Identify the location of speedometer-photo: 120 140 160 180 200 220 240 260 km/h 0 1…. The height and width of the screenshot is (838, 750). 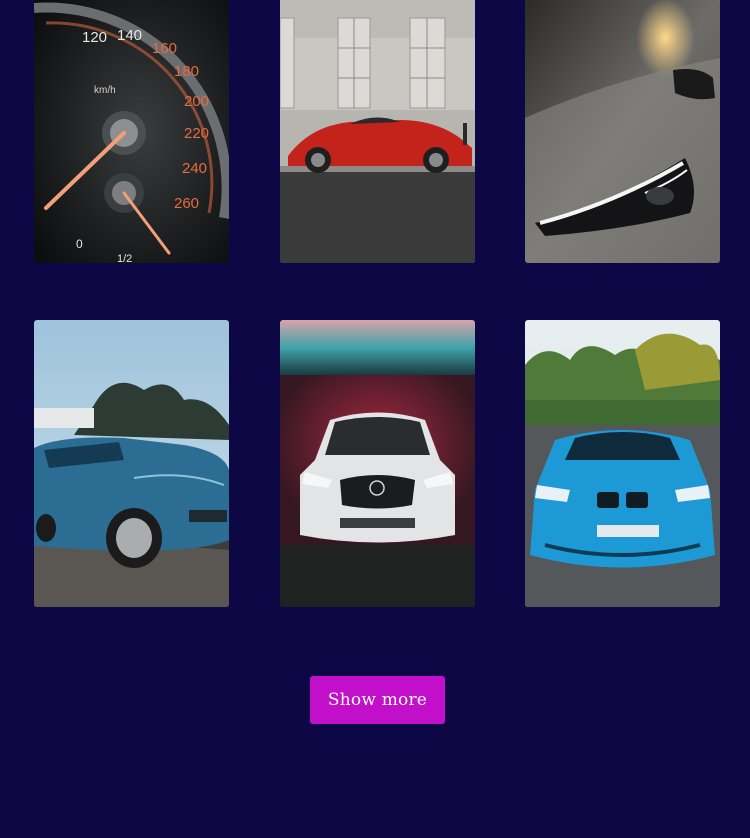
(131, 131).